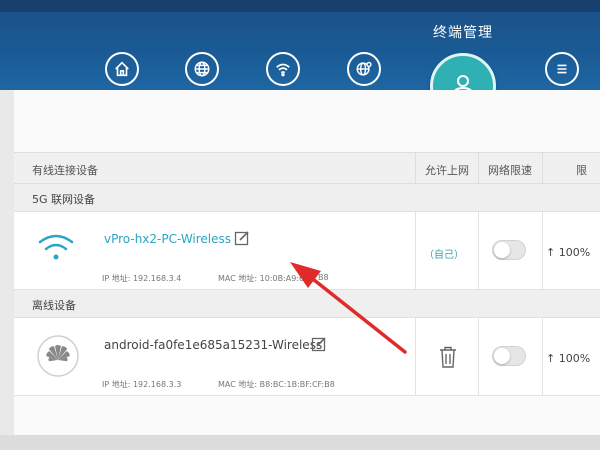 The width and height of the screenshot is (600, 450). Describe the element at coordinates (463, 33) in the screenshot. I see `active-nav-title: 终端管理` at that location.